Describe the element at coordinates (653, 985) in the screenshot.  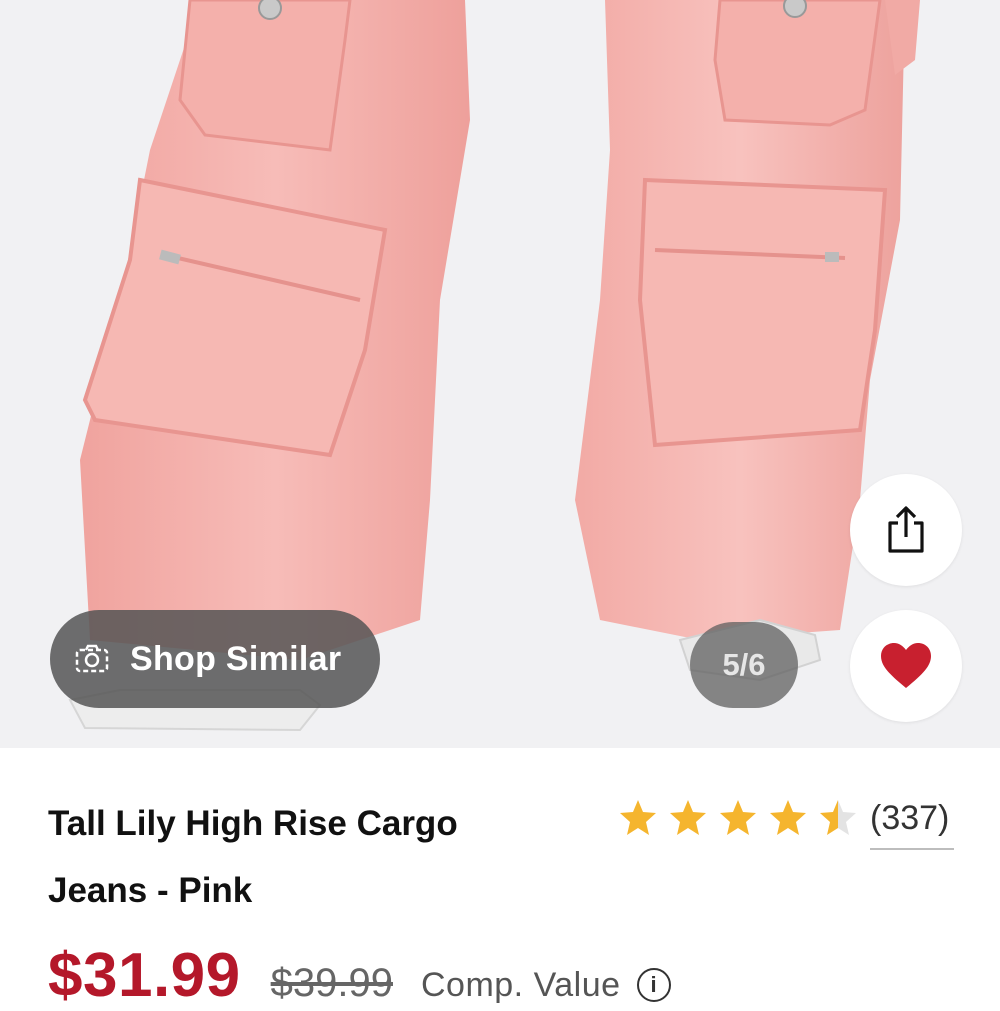
I see `info-icon: i` at that location.